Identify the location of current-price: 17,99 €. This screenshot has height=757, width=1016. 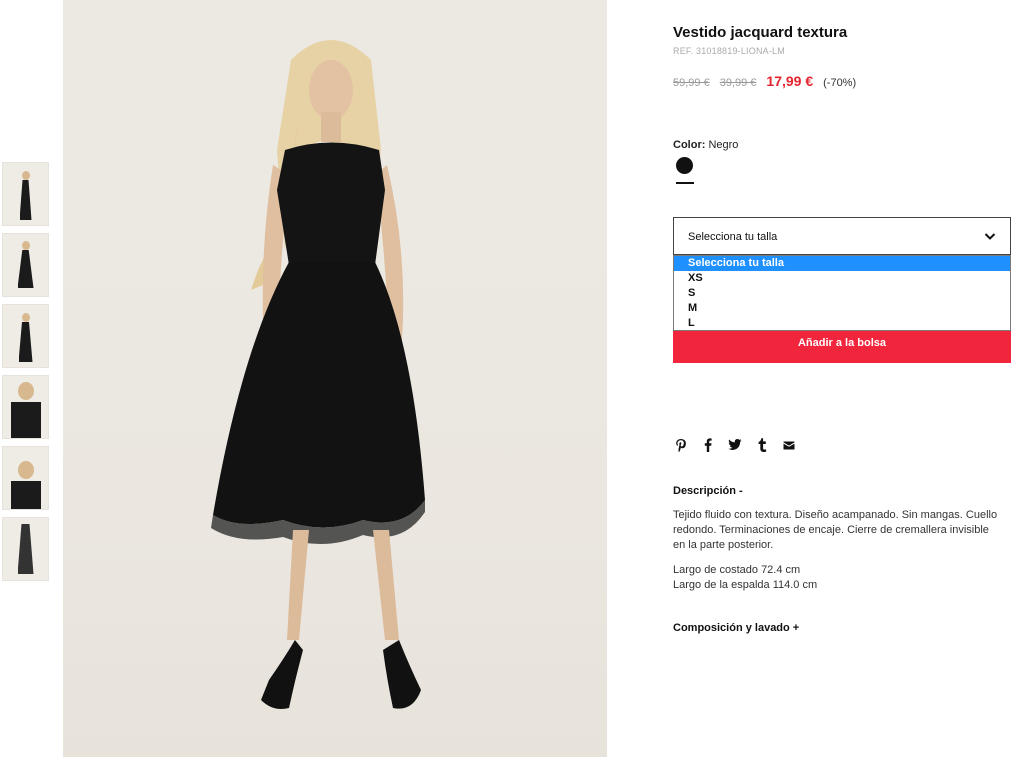
(790, 81).